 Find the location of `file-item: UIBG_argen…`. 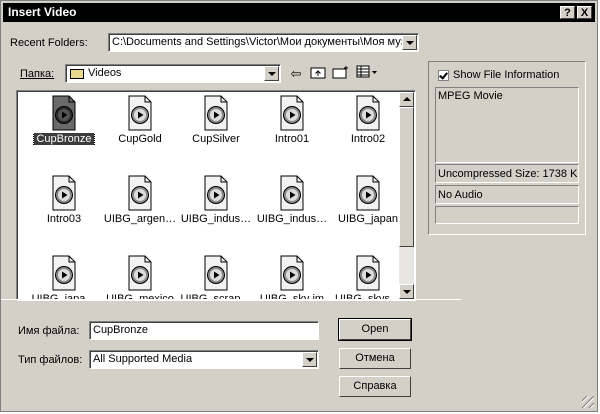

file-item: UIBG_argen… is located at coordinates (140, 210).